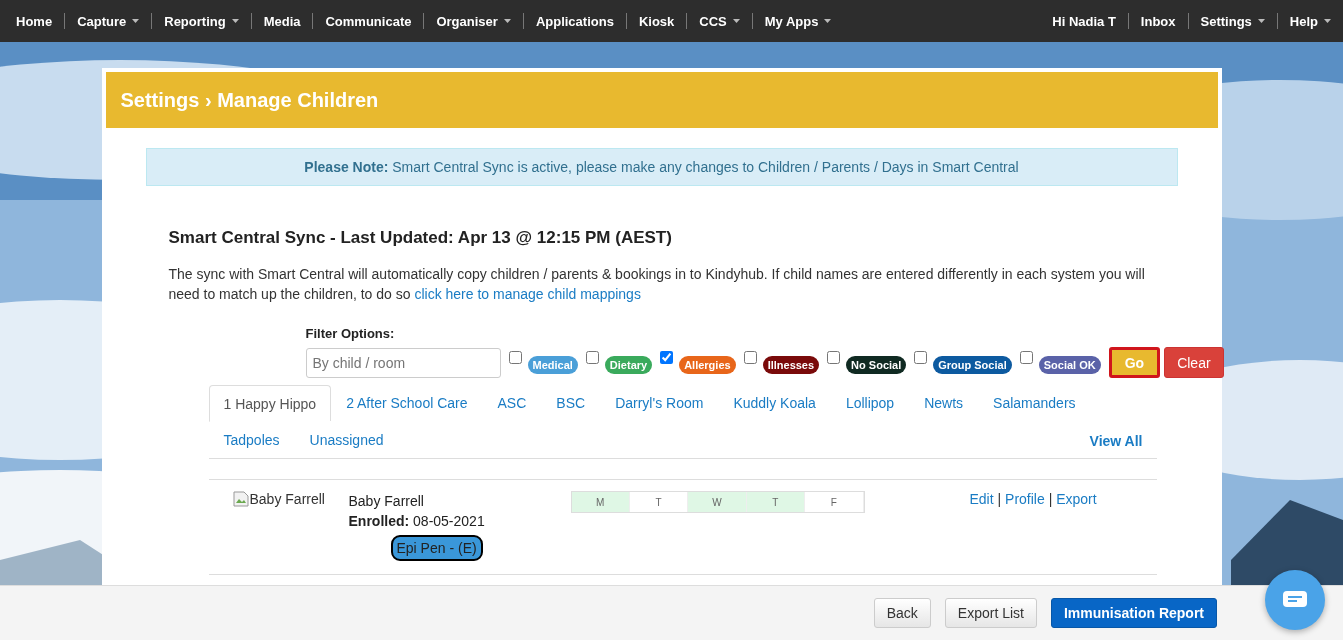 The height and width of the screenshot is (640, 1343). Describe the element at coordinates (902, 613) in the screenshot. I see `footer-button: Back` at that location.